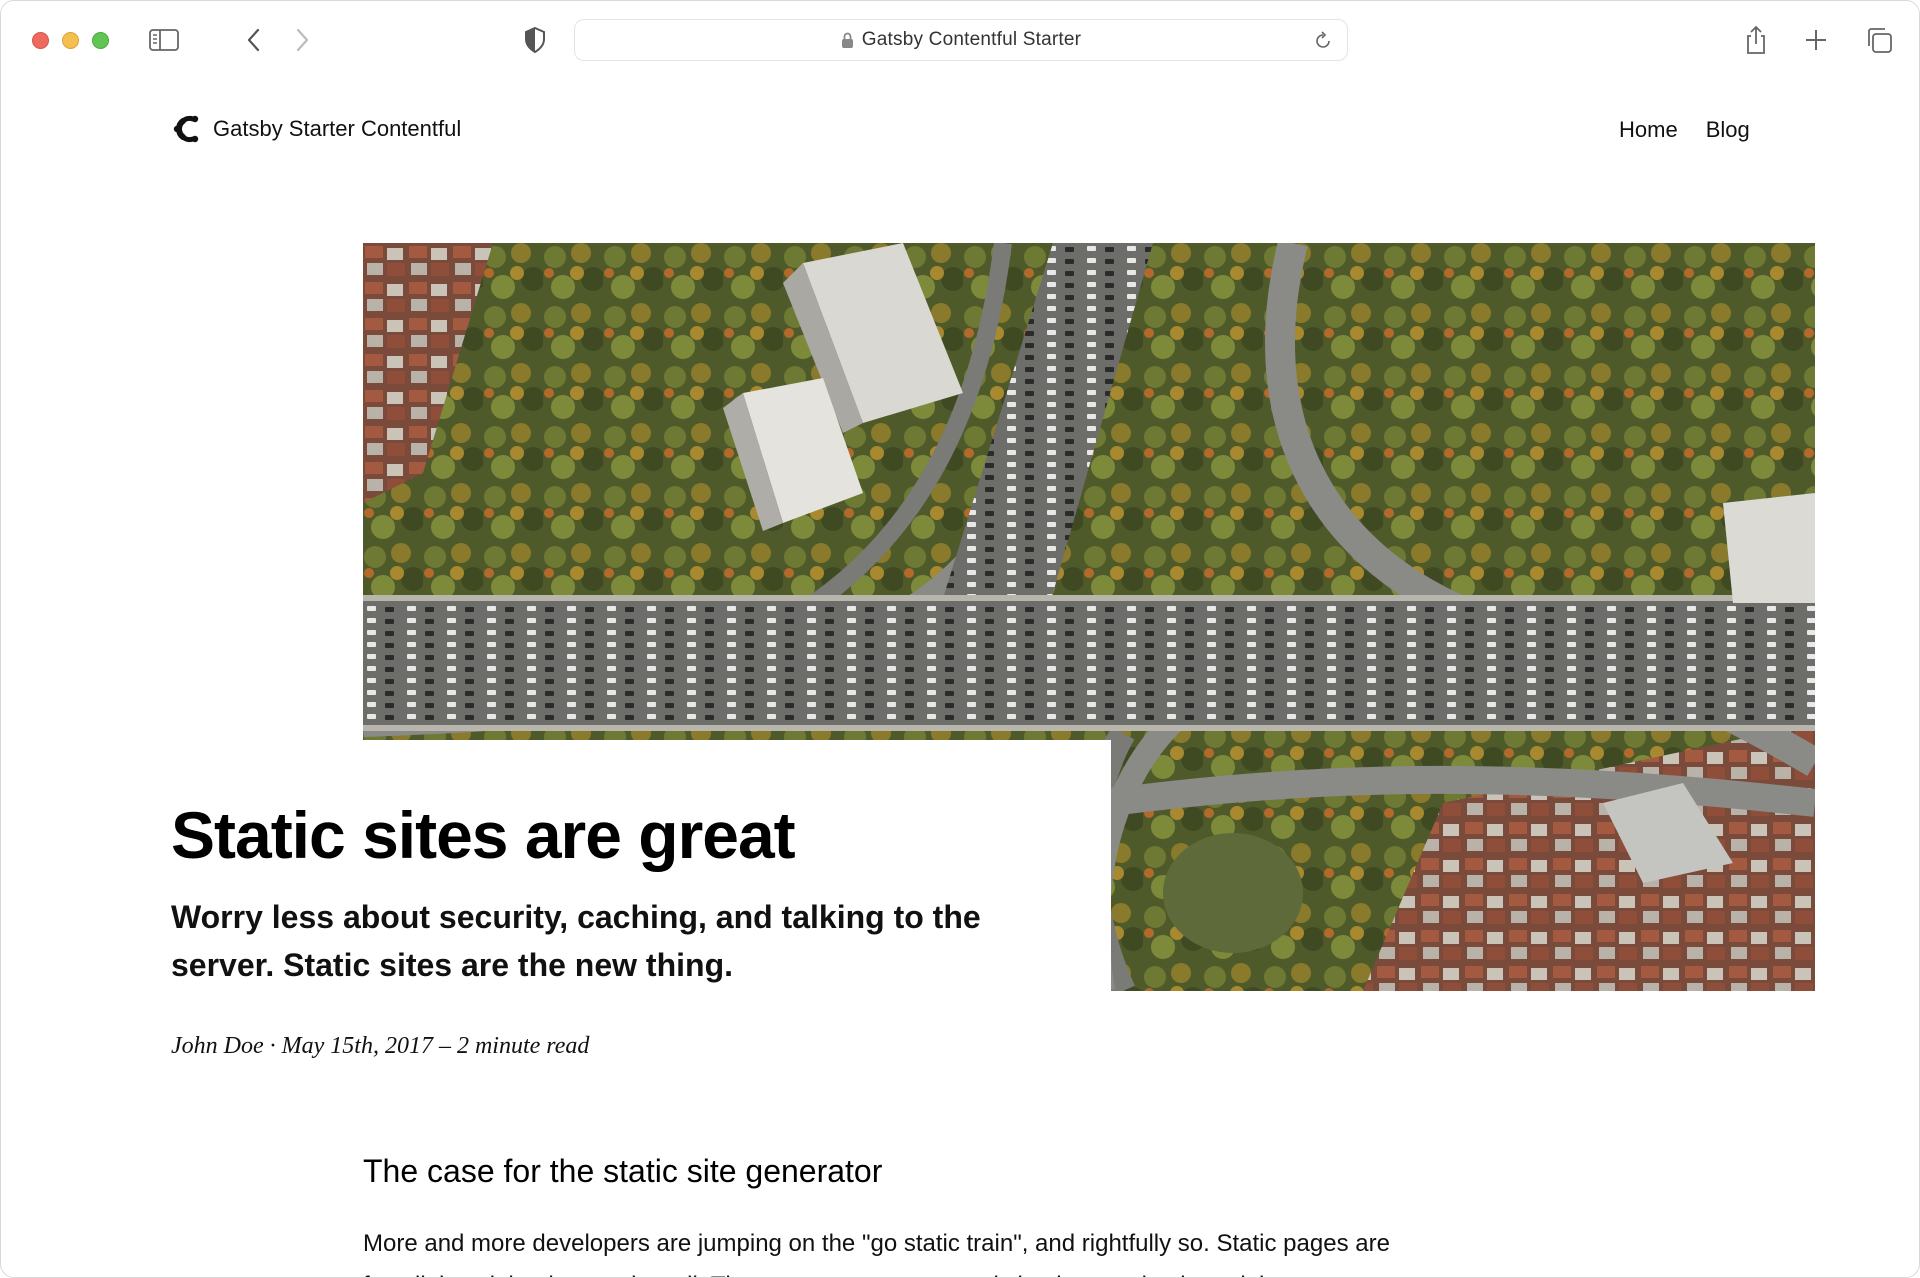 The height and width of the screenshot is (1278, 1920). I want to click on close-window-button, so click(40, 40).